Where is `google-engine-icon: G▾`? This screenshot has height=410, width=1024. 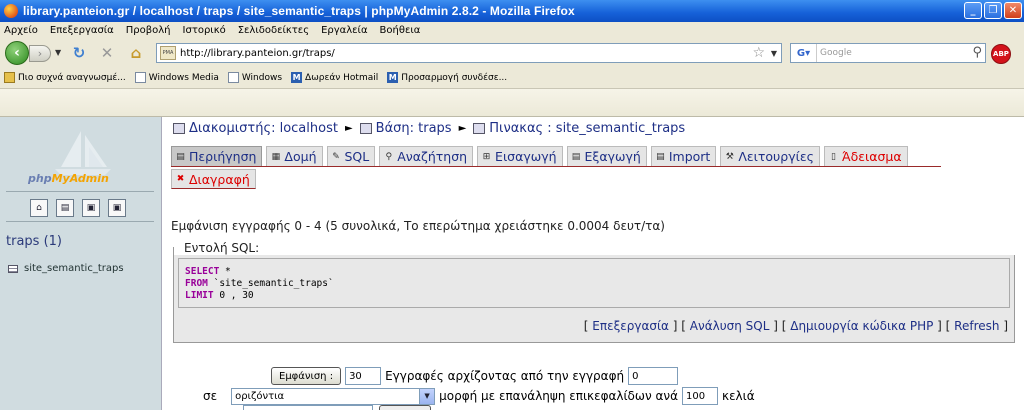 google-engine-icon: G▾ is located at coordinates (804, 53).